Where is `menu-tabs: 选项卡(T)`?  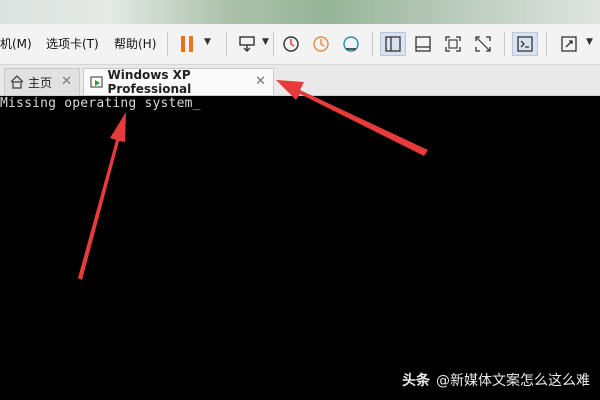 menu-tabs: 选项卡(T) is located at coordinates (72, 43).